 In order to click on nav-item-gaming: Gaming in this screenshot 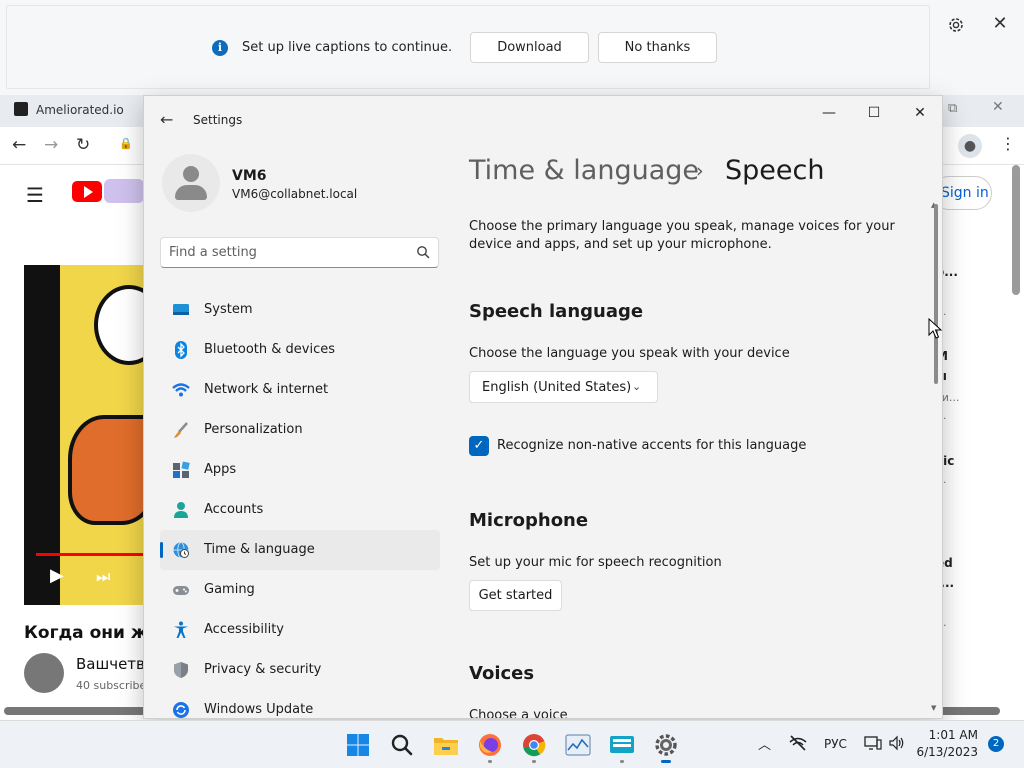, I will do `click(300, 590)`.